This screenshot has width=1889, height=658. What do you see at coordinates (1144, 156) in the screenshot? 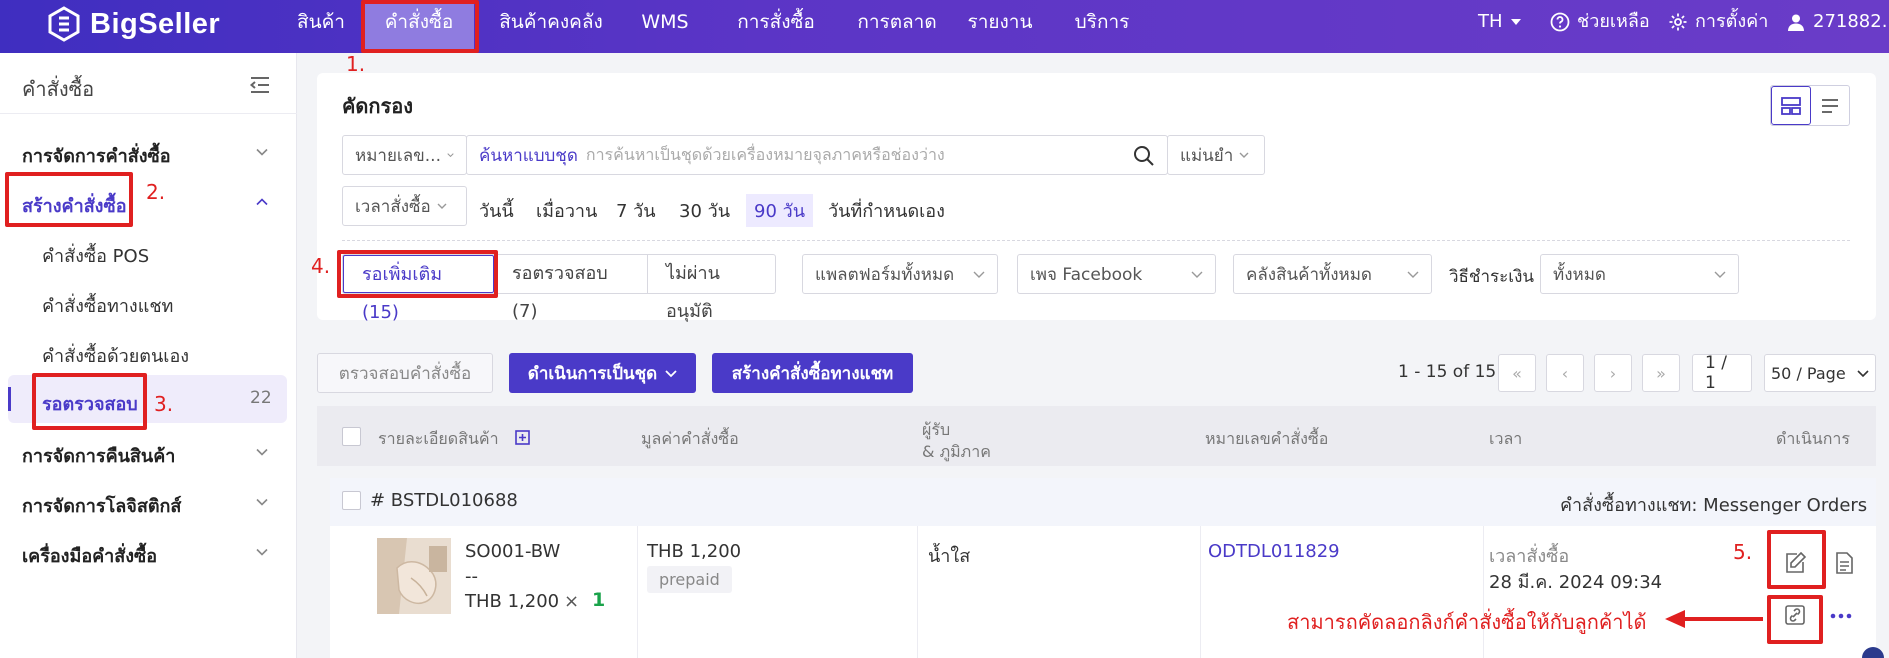
I see `search-icon` at bounding box center [1144, 156].